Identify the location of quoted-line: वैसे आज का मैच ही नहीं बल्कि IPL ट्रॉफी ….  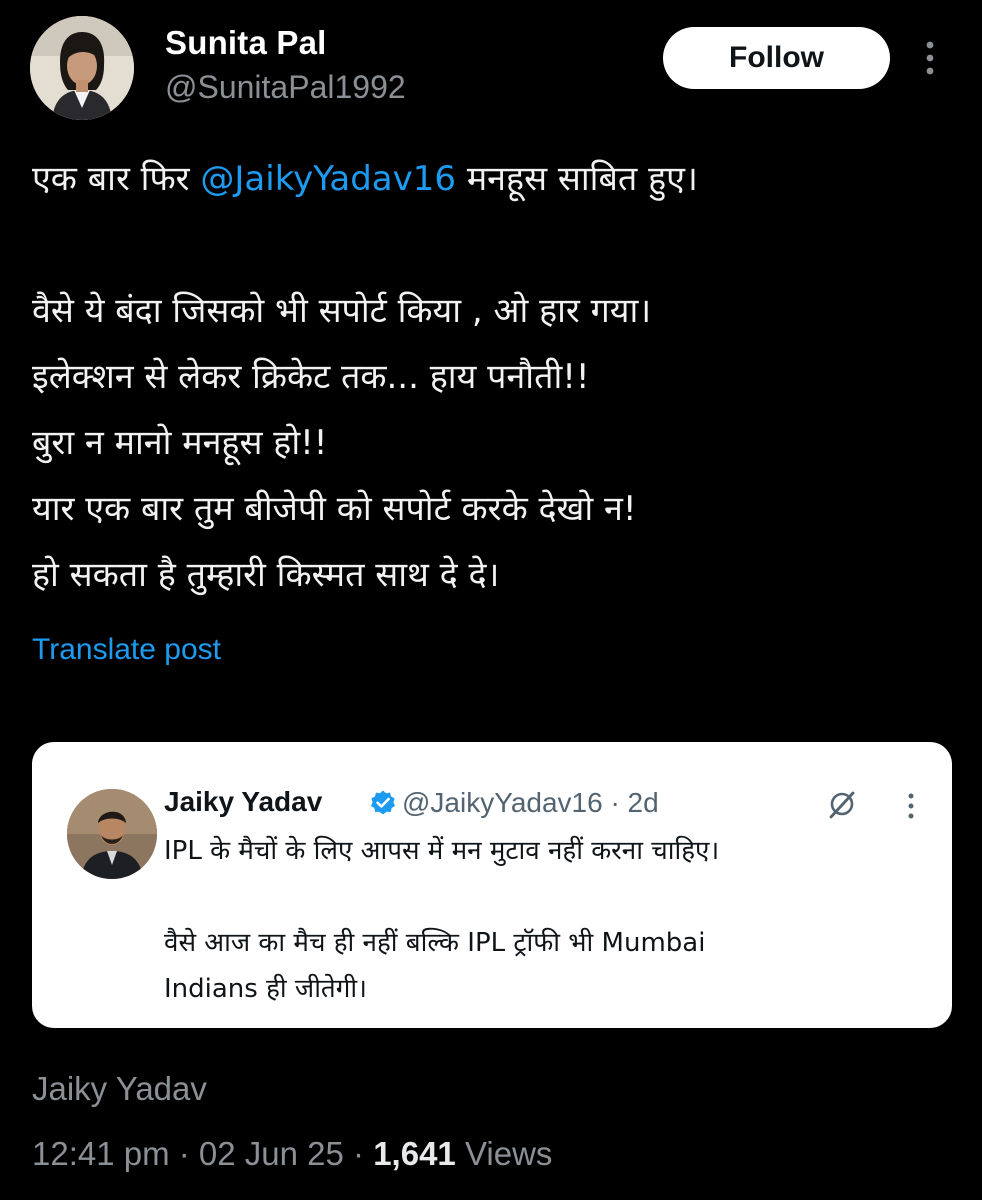
(435, 943).